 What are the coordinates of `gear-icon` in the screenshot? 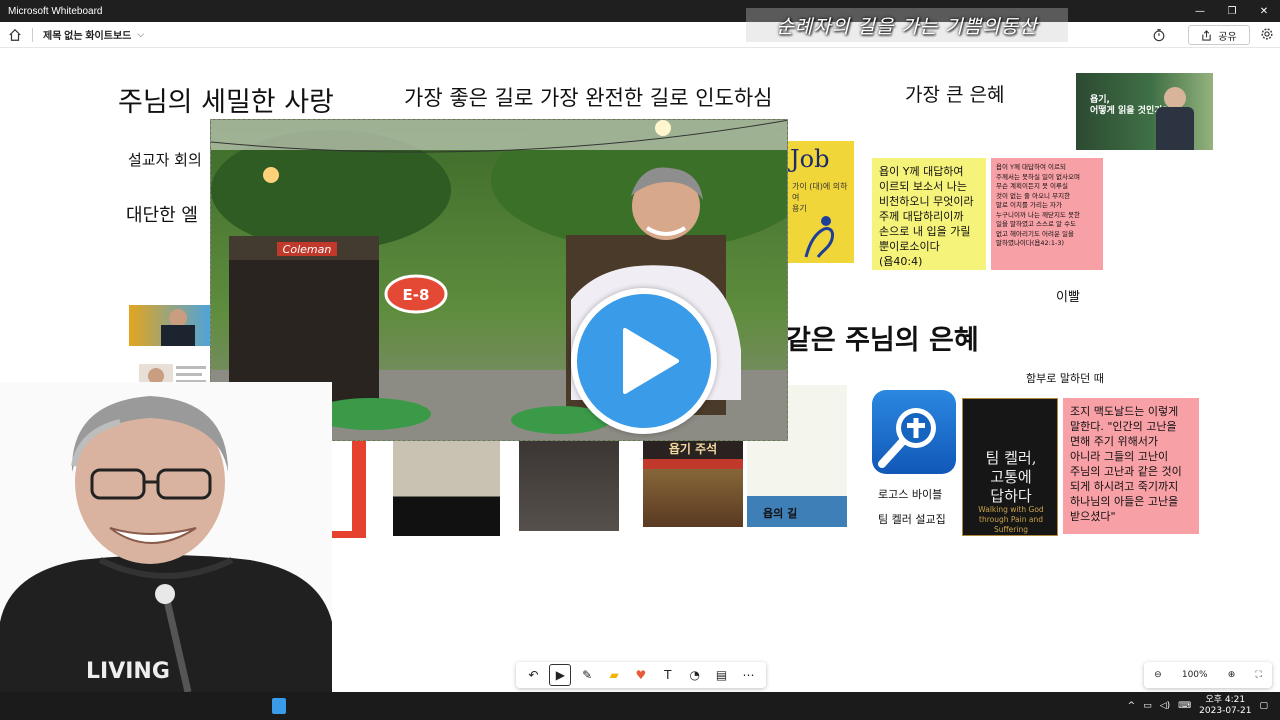 It's located at (1267, 34).